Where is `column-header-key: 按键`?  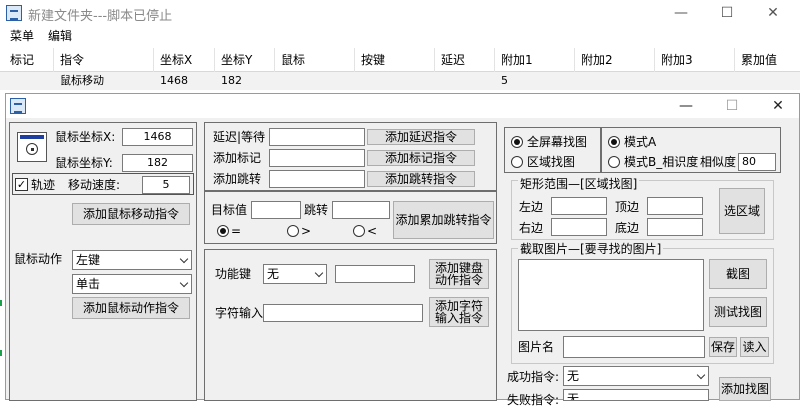 column-header-key: 按键 is located at coordinates (395, 60).